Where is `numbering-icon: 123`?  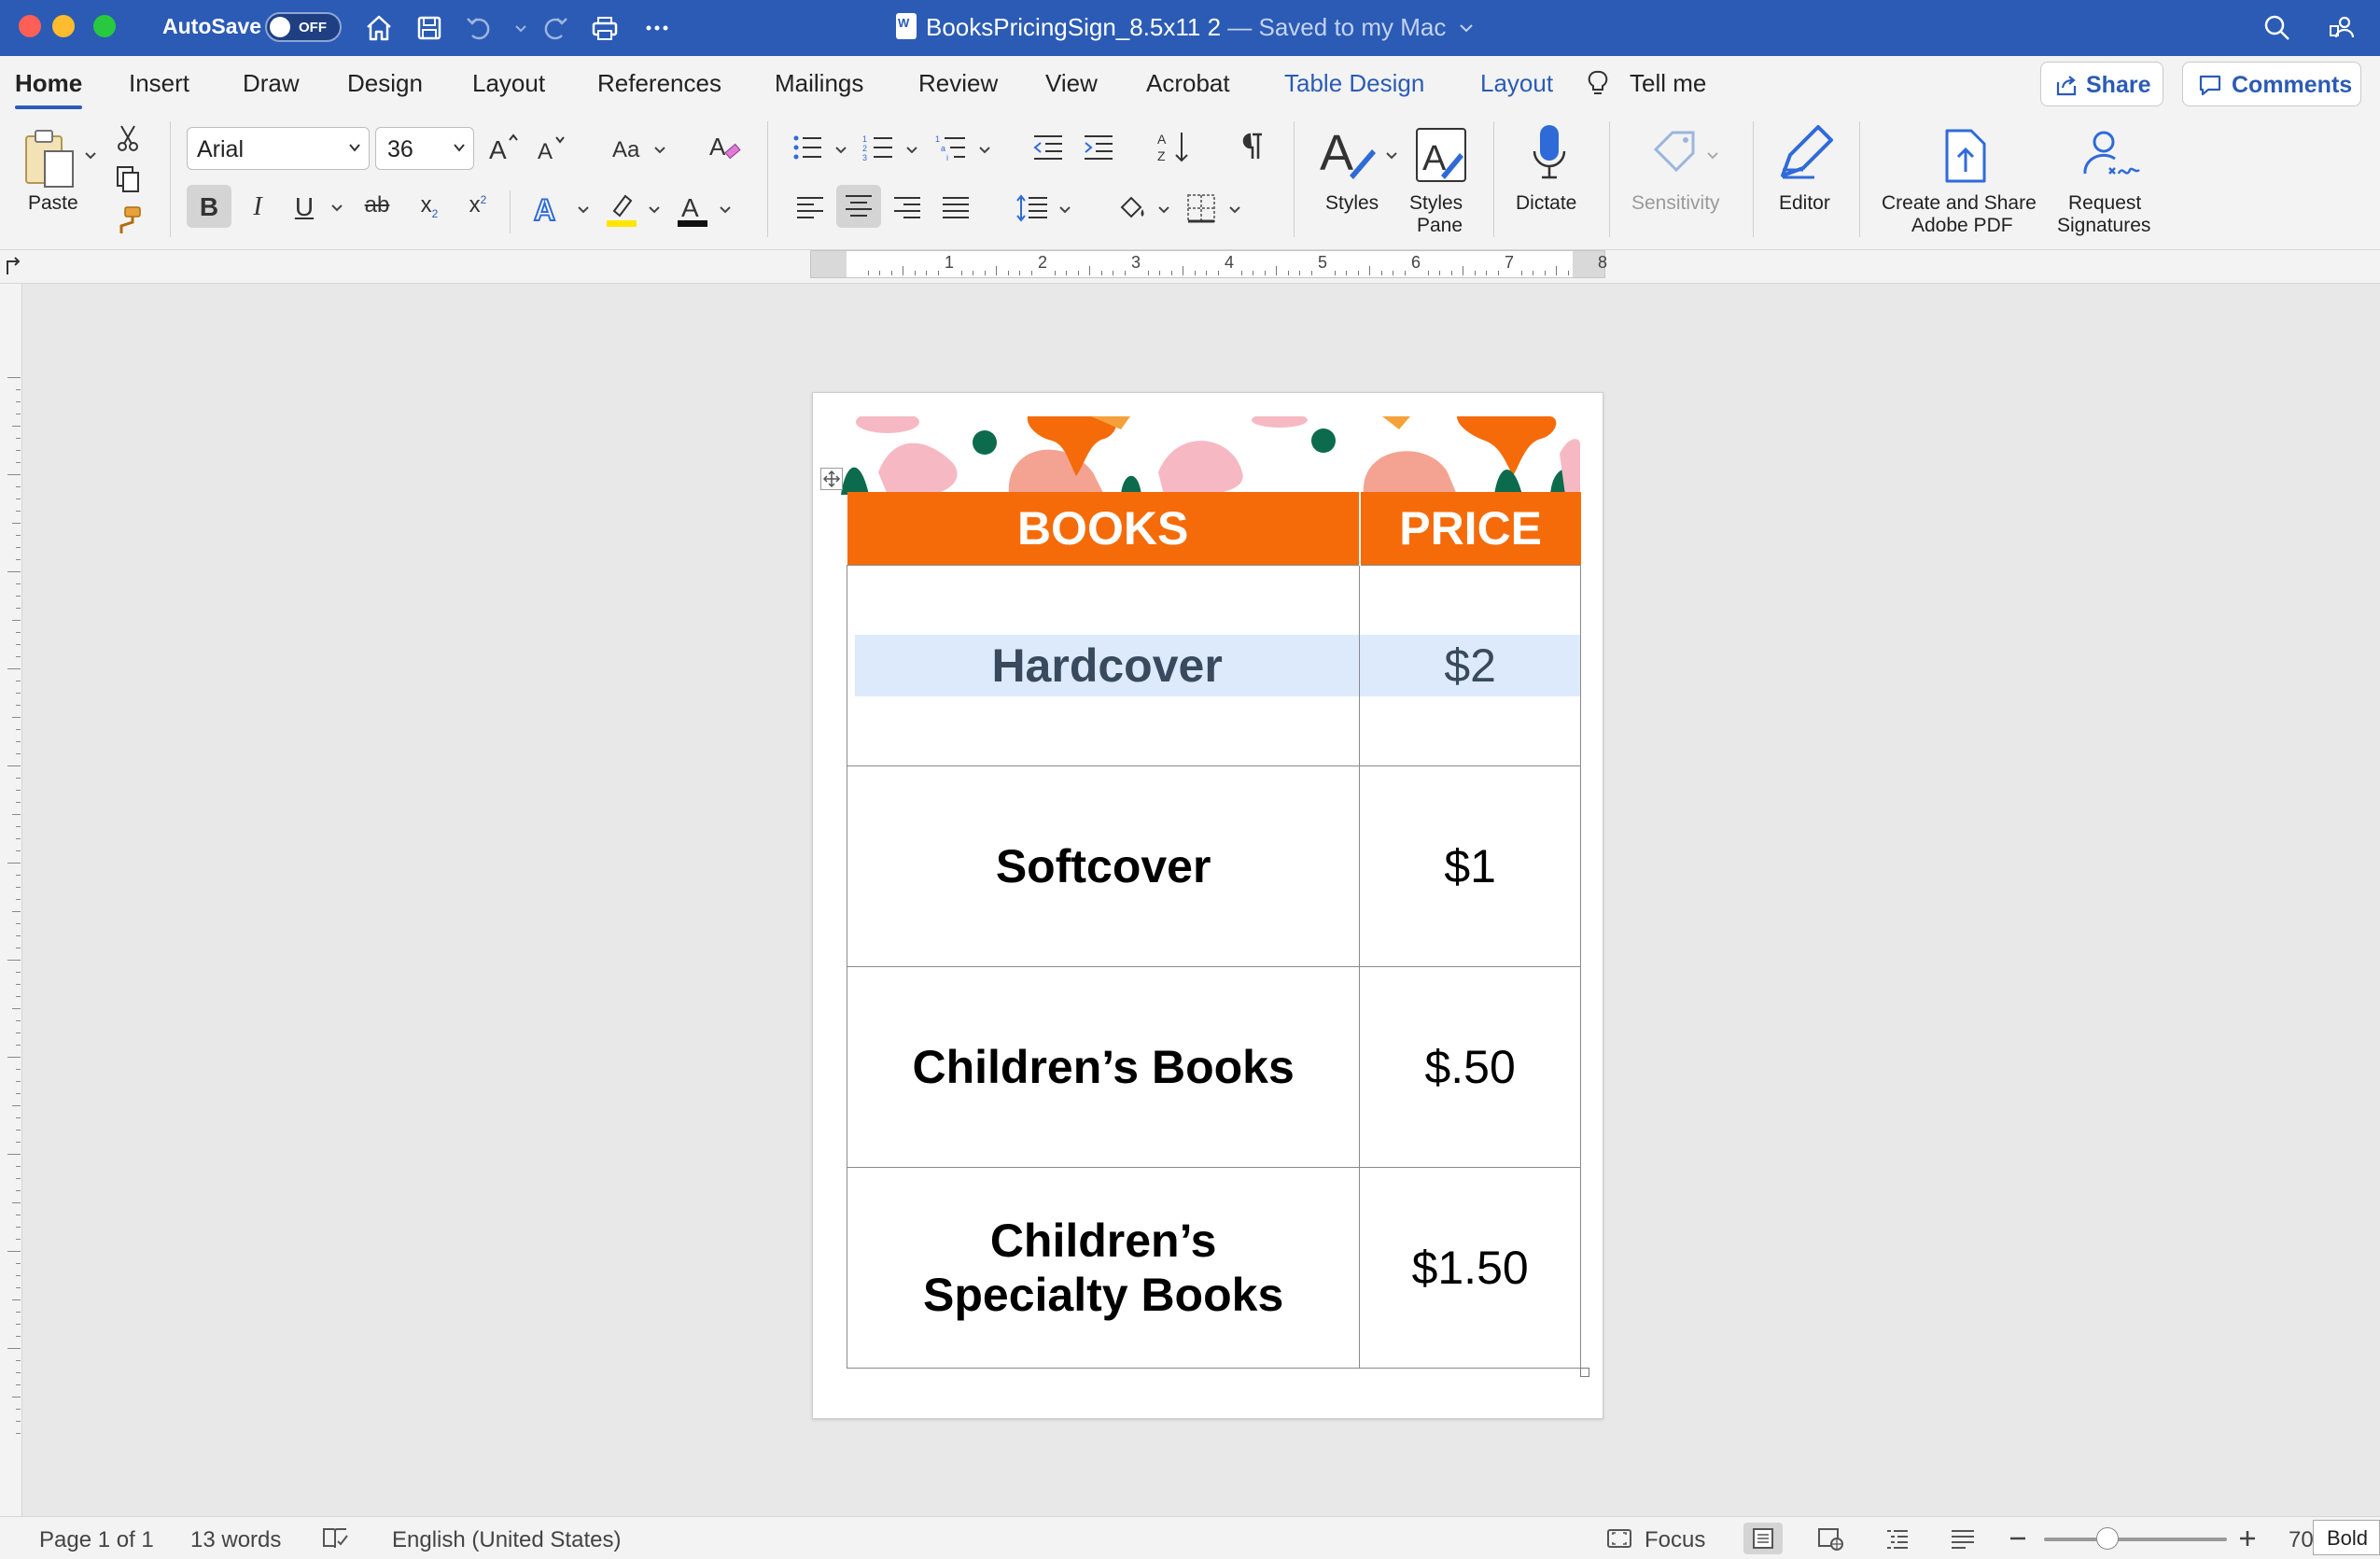
numbering-icon: 123 is located at coordinates (878, 147).